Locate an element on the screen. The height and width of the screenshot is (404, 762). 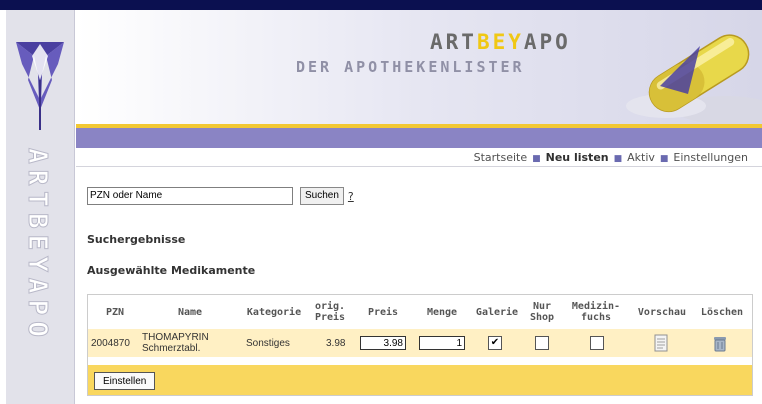
sidebar: ARTBEYAPO is located at coordinates (40, 207).